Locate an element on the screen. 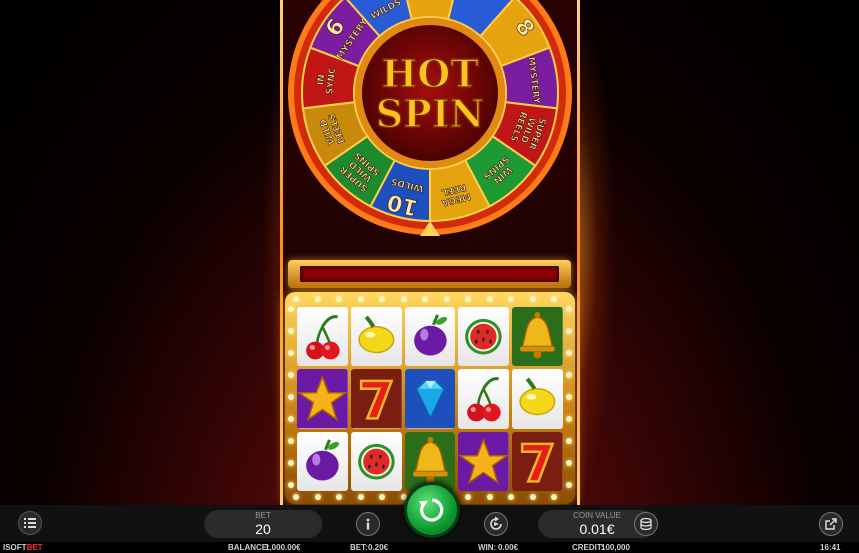  brand-suffix: BET is located at coordinates (34, 547).